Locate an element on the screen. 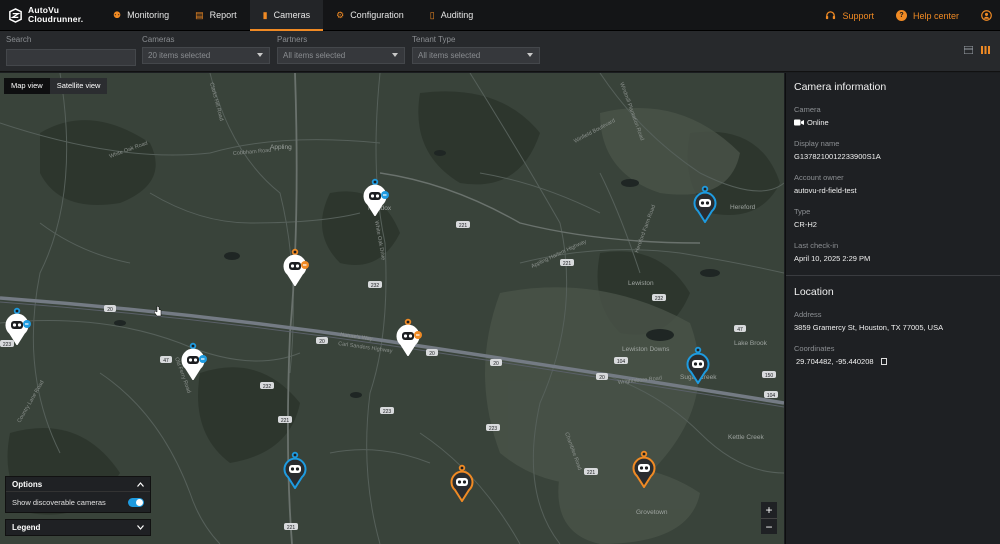 This screenshot has height=544, width=1000. show-discoverable-toggle is located at coordinates (136, 502).